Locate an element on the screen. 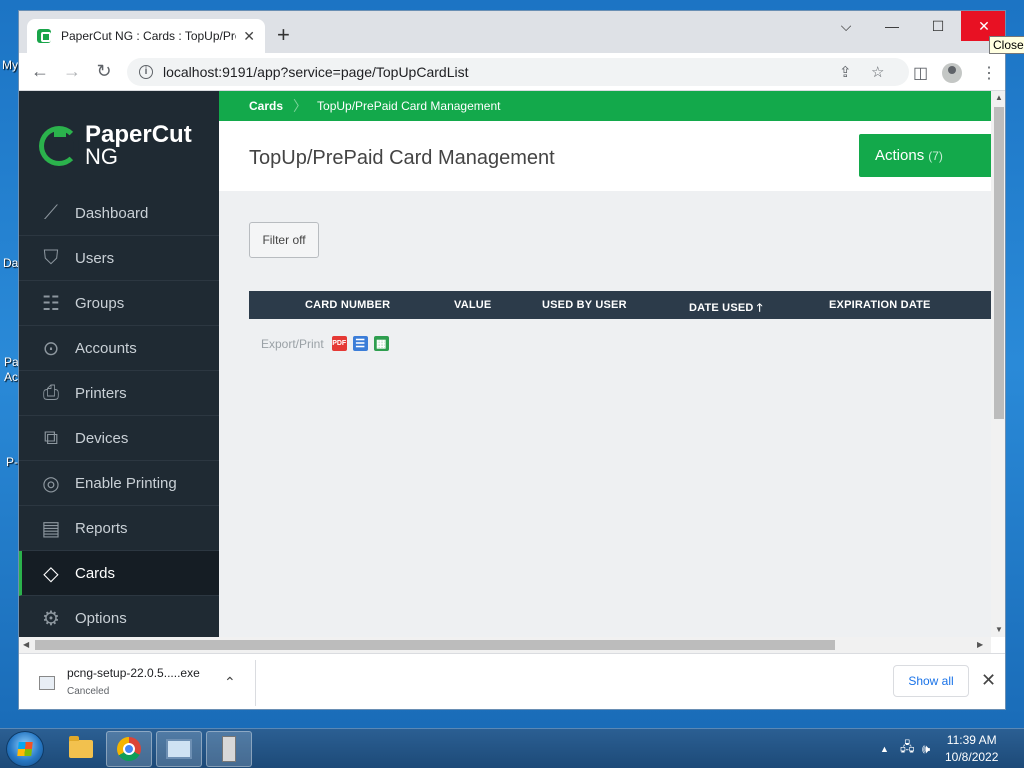 The width and height of the screenshot is (1024, 768). papercut-logo: PaperCut NG is located at coordinates (115, 146).